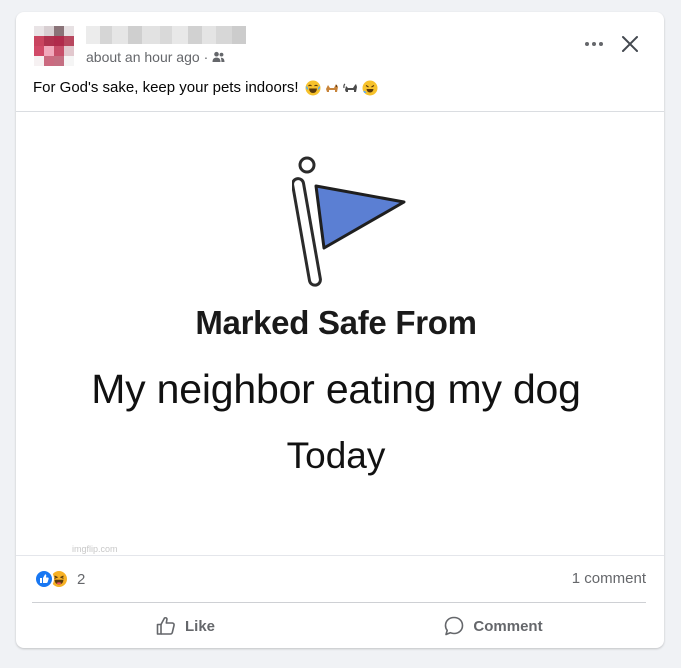 The image size is (681, 668). I want to click on comment-label: Comment, so click(508, 626).